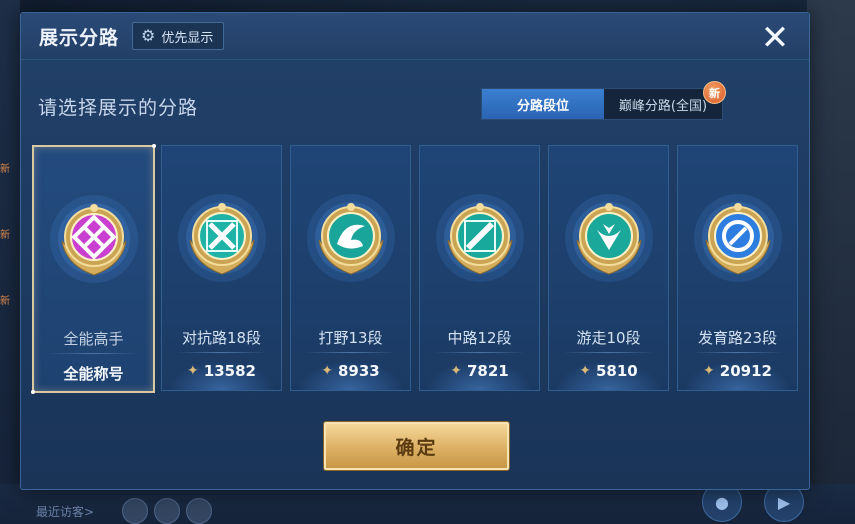 This screenshot has width=855, height=524. Describe the element at coordinates (722, 502) in the screenshot. I see `person-icon: ●` at that location.